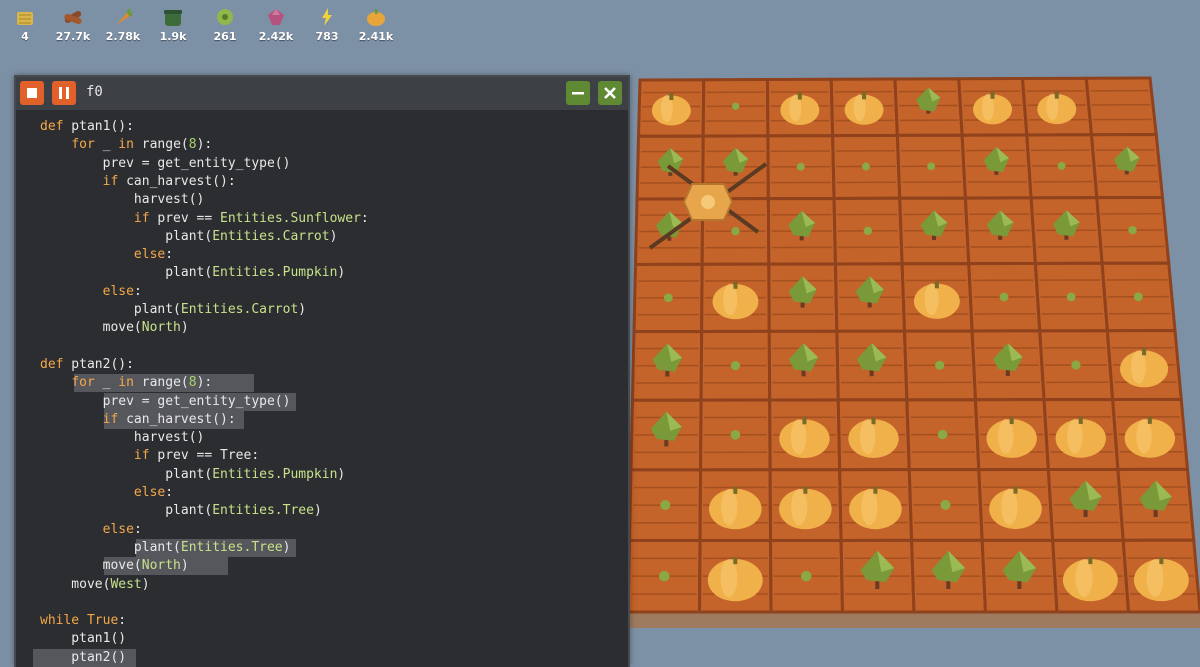 The width and height of the screenshot is (1200, 667). I want to click on code-line: if prev == Tree:, so click(149, 456).